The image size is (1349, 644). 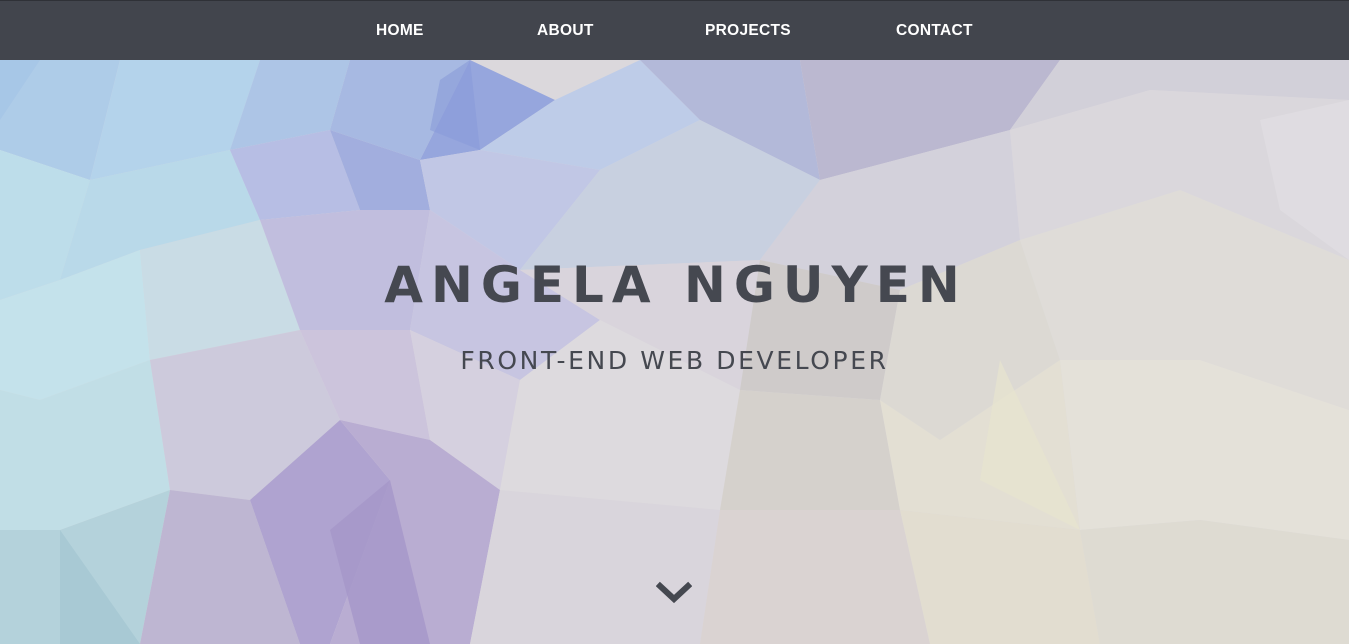 I want to click on nav-link-contact: CONTACT, so click(x=934, y=31).